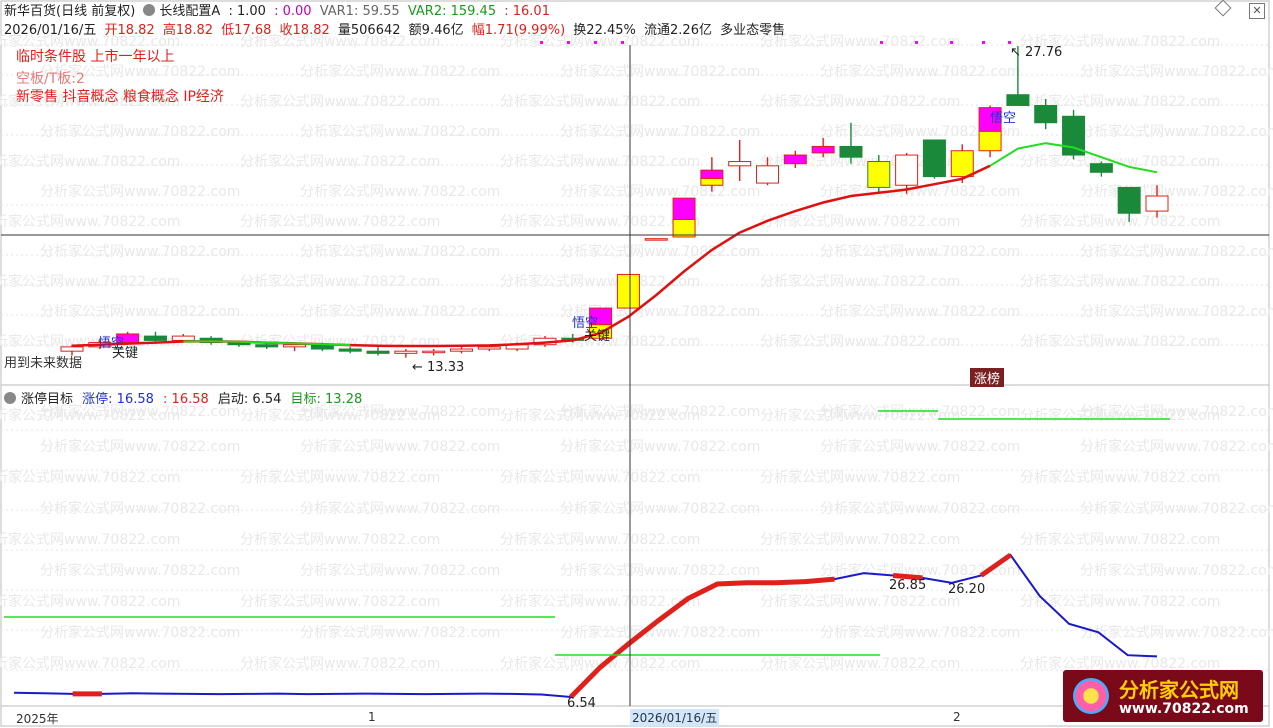 This screenshot has width=1273, height=728. Describe the element at coordinates (1257, 11) in the screenshot. I see `close-icon: ✕` at that location.